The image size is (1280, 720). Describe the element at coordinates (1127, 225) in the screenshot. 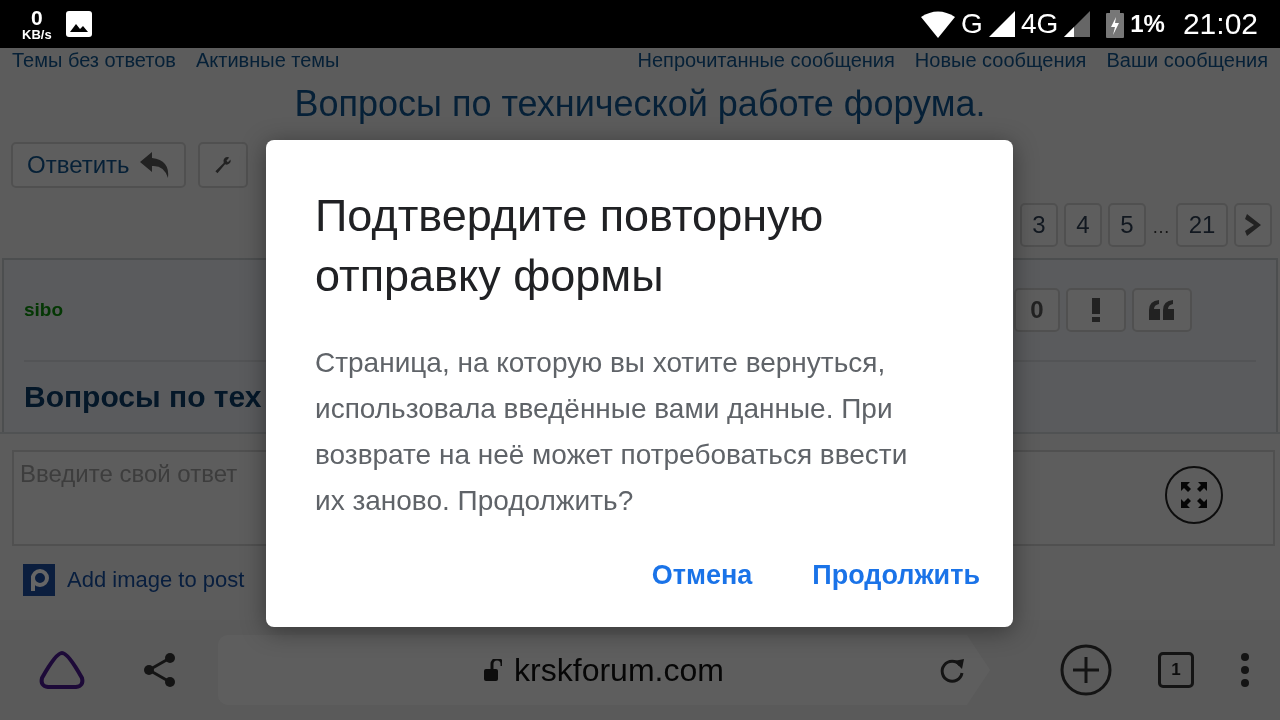

I see `page-button: 5` at that location.